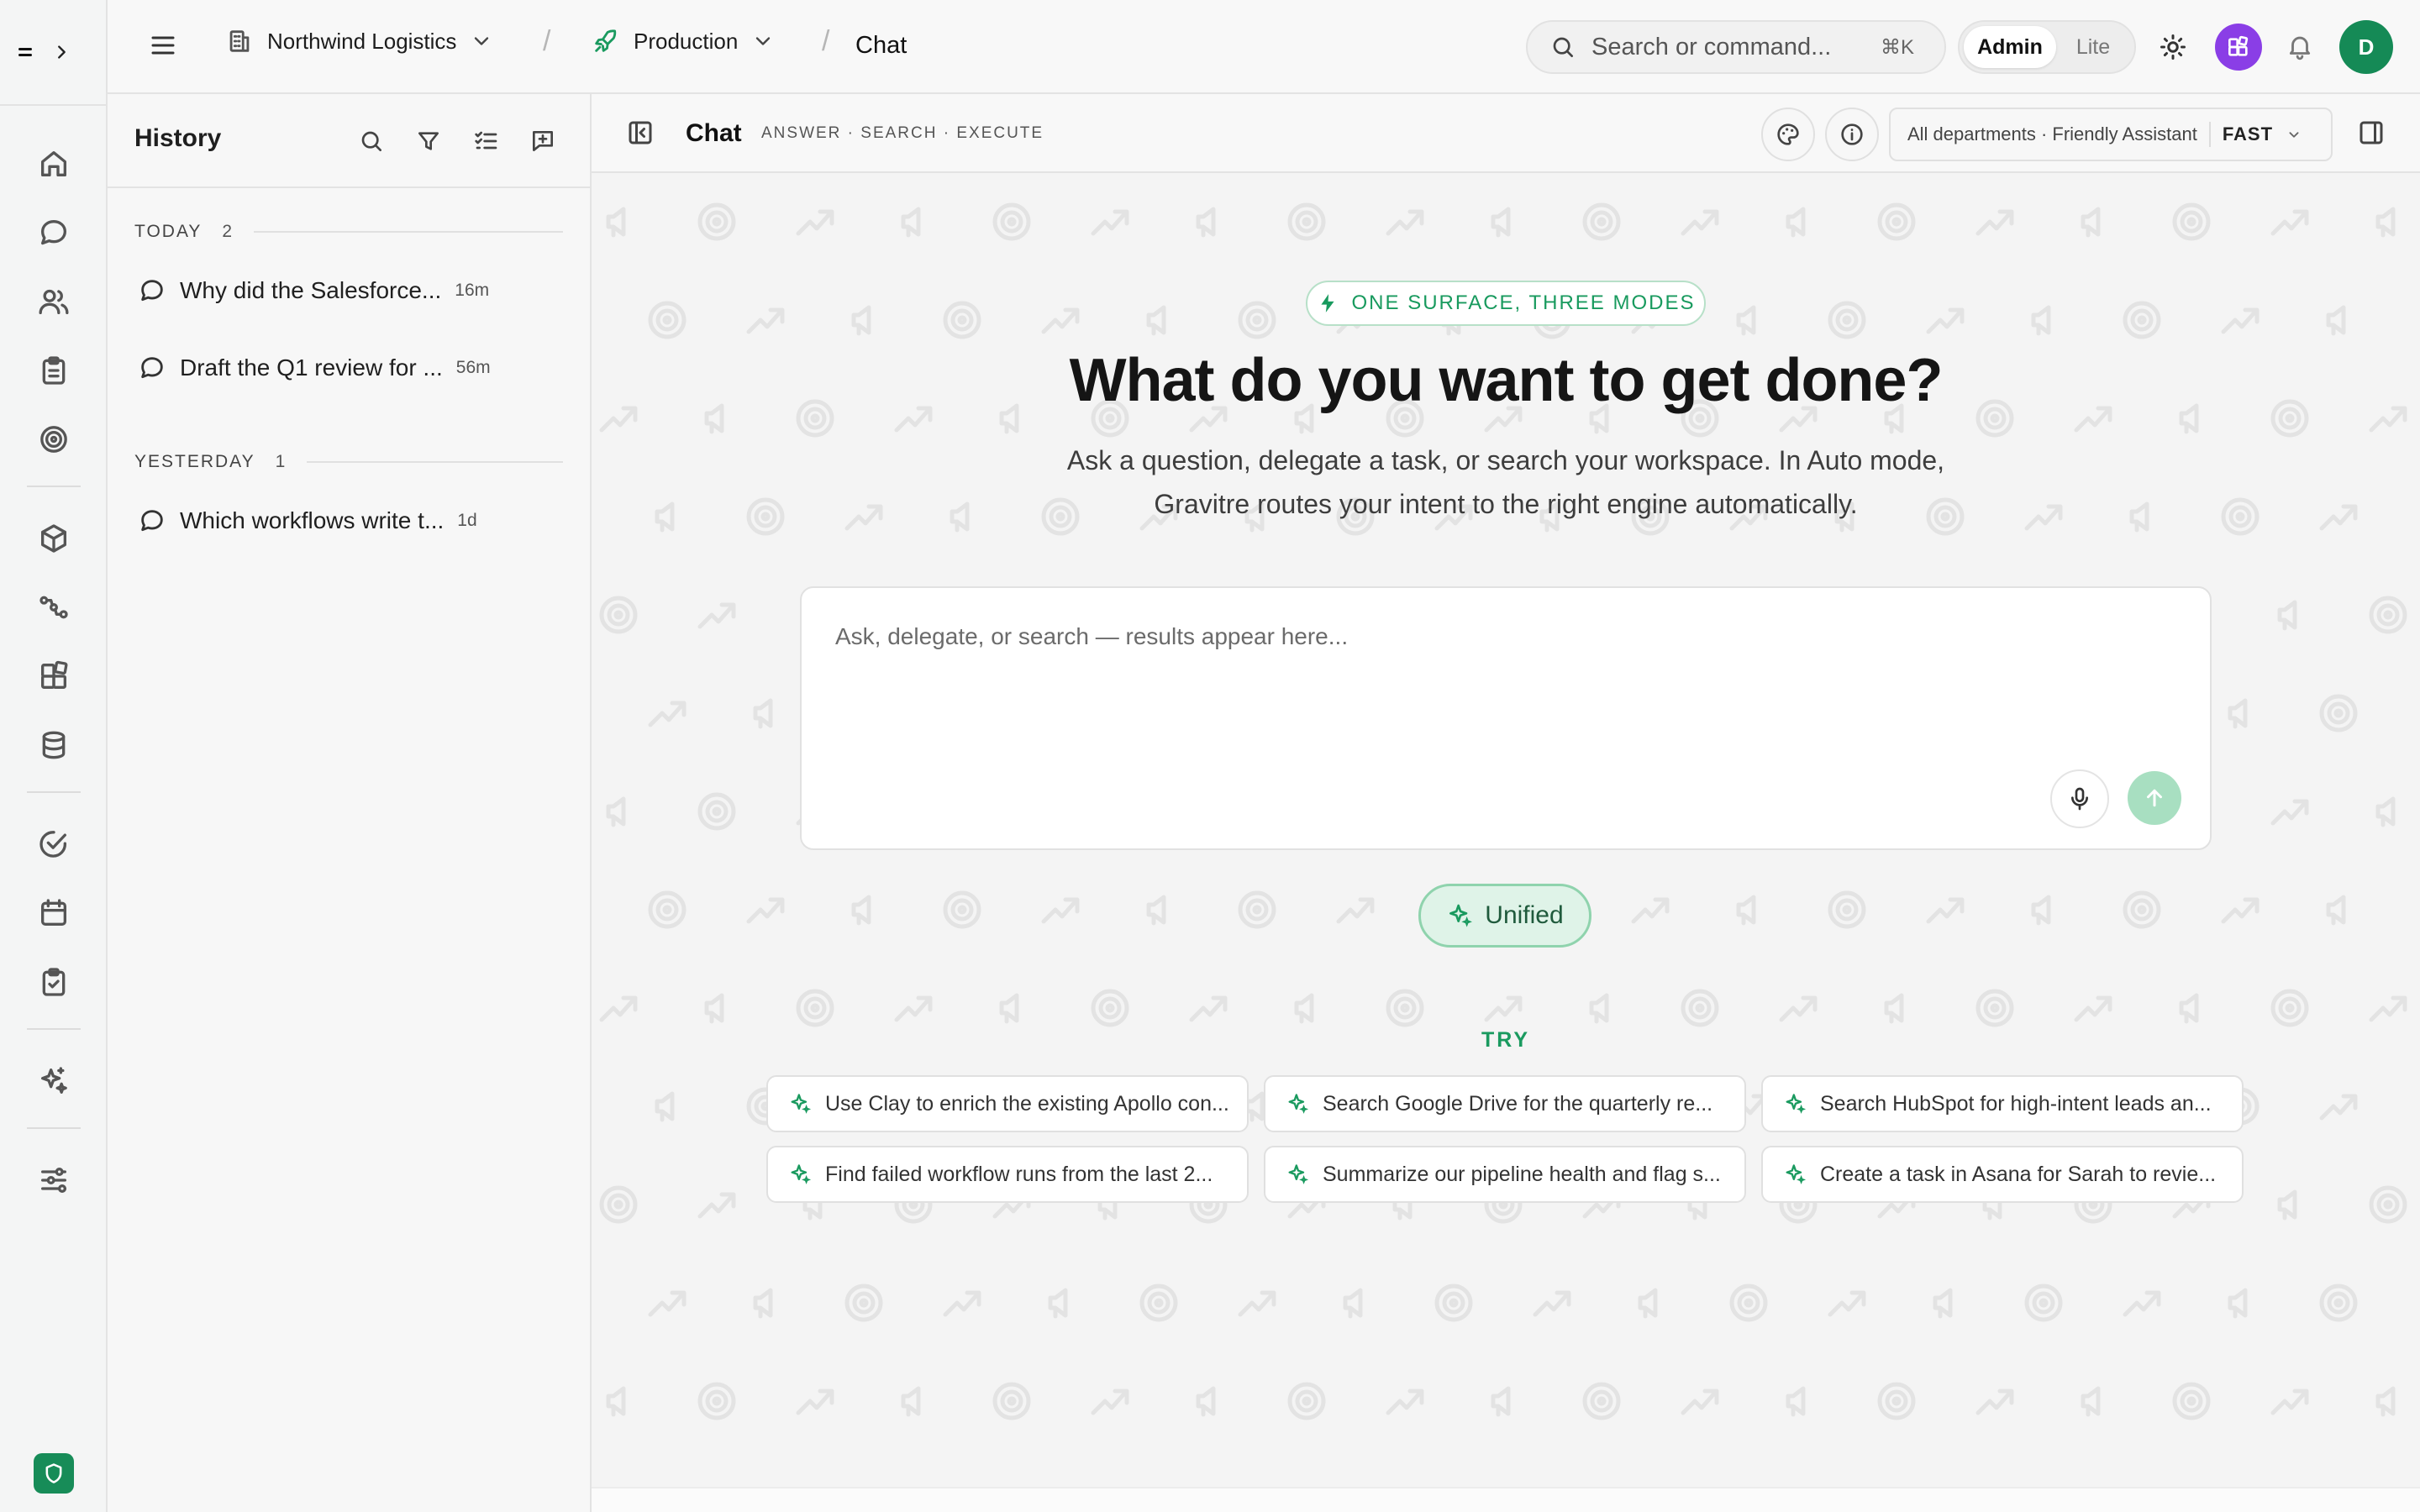  Describe the element at coordinates (467, 520) in the screenshot. I see `history-item-time: 1d` at that location.